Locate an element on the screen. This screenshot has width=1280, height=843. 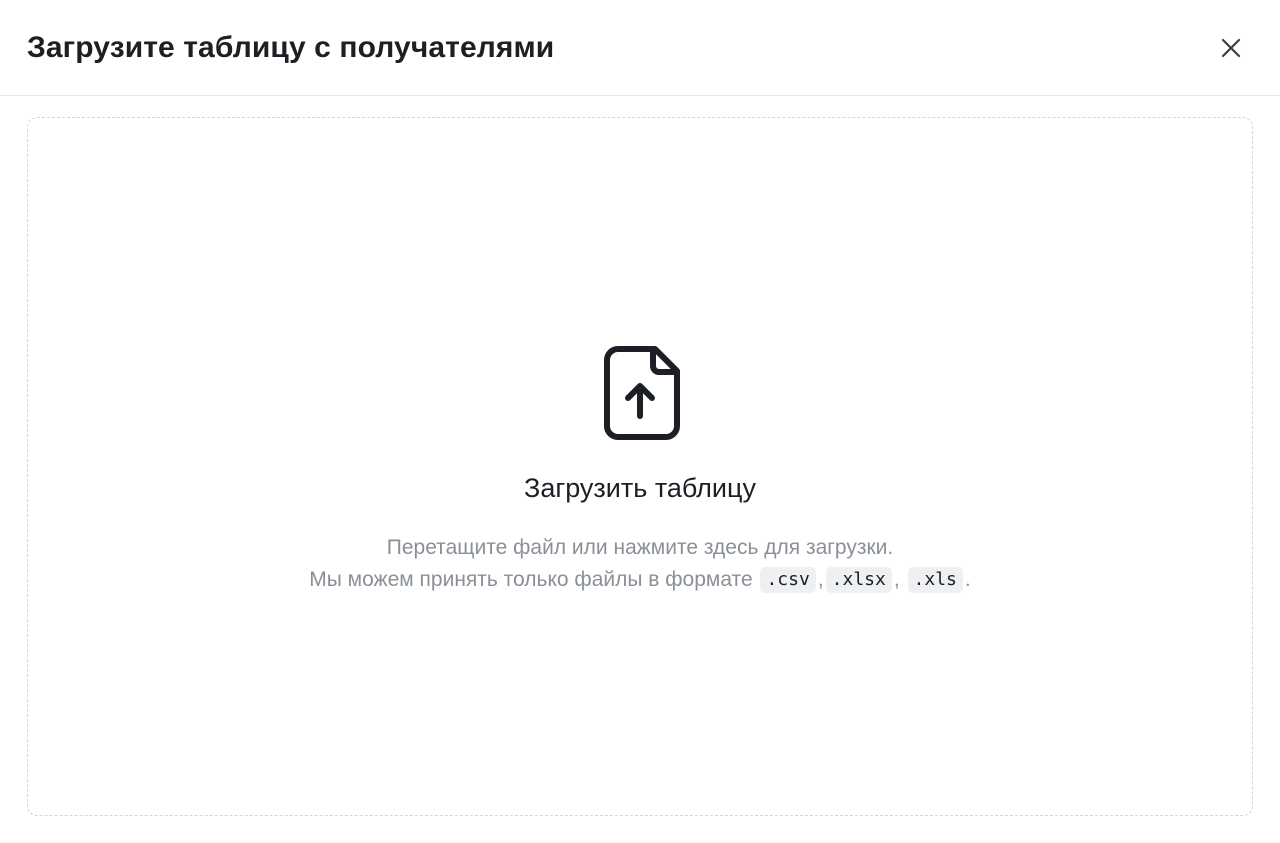
close-icon is located at coordinates (1231, 48).